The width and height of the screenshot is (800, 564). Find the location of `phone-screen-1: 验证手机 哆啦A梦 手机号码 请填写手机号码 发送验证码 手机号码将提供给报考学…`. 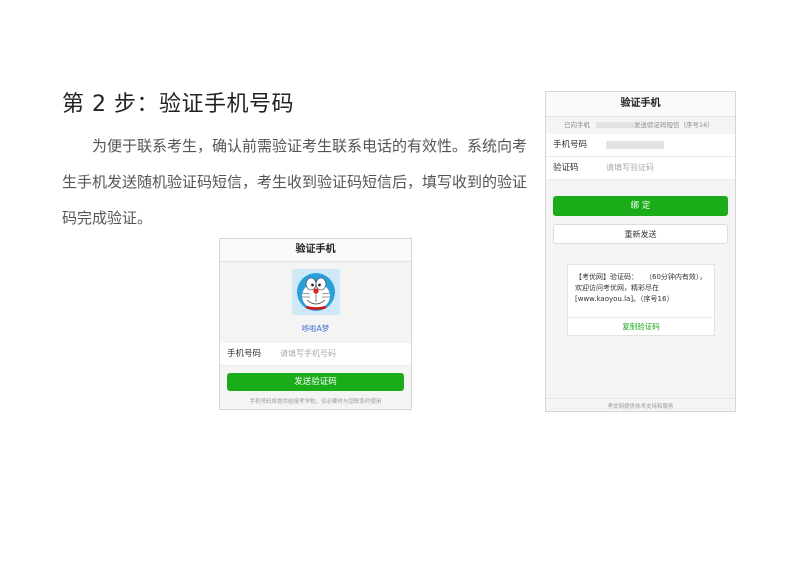

phone-screen-1: 验证手机 哆啦A梦 手机号码 请填写手机号码 发送验证码 手机号码将提供给报考学… is located at coordinates (315, 324).